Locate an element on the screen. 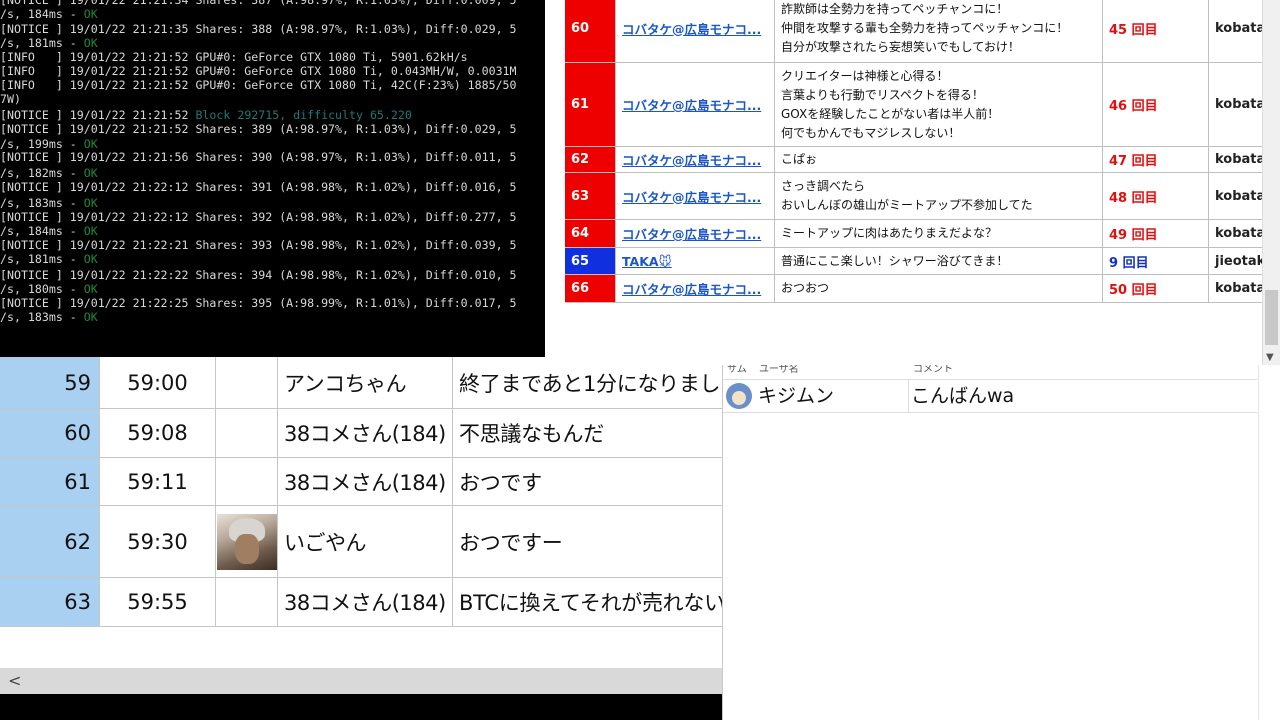  user-name: アンコちゃん is located at coordinates (365, 383).